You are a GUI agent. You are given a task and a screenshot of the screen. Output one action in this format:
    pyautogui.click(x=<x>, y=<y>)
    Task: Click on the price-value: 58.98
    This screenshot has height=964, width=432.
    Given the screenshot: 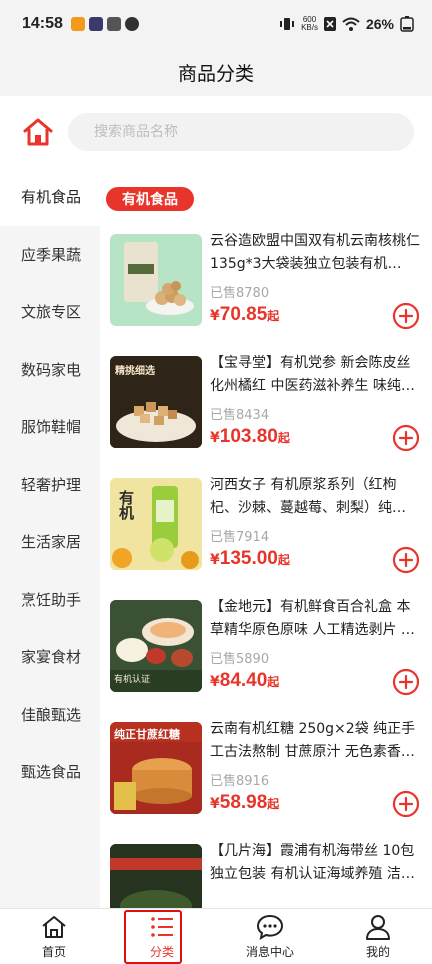 What is the action you would take?
    pyautogui.click(x=243, y=802)
    